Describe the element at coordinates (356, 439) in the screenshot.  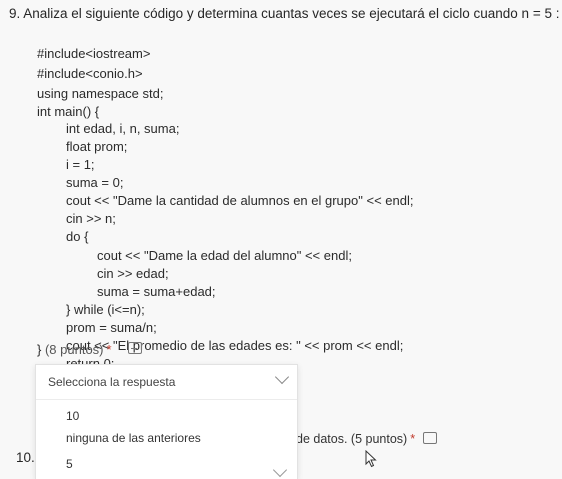
I see `question-10-title-fragment: de datos. (5 puntos) *` at that location.